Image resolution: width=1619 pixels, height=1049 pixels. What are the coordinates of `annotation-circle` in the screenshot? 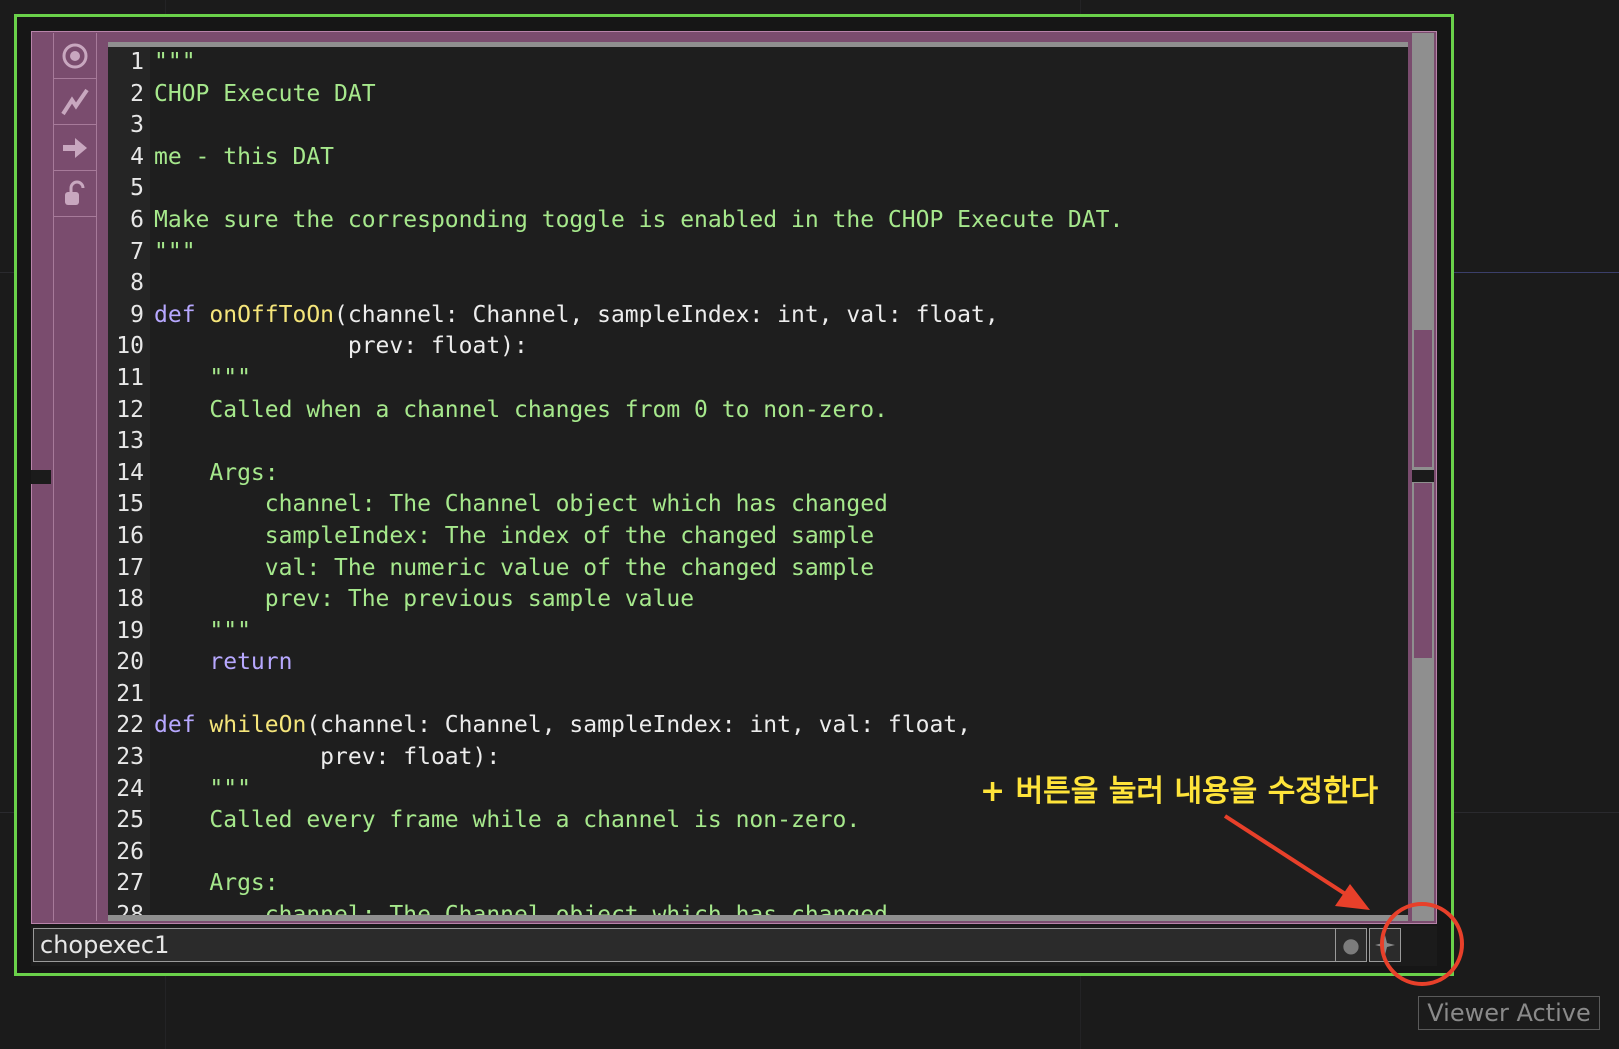 It's located at (1422, 944).